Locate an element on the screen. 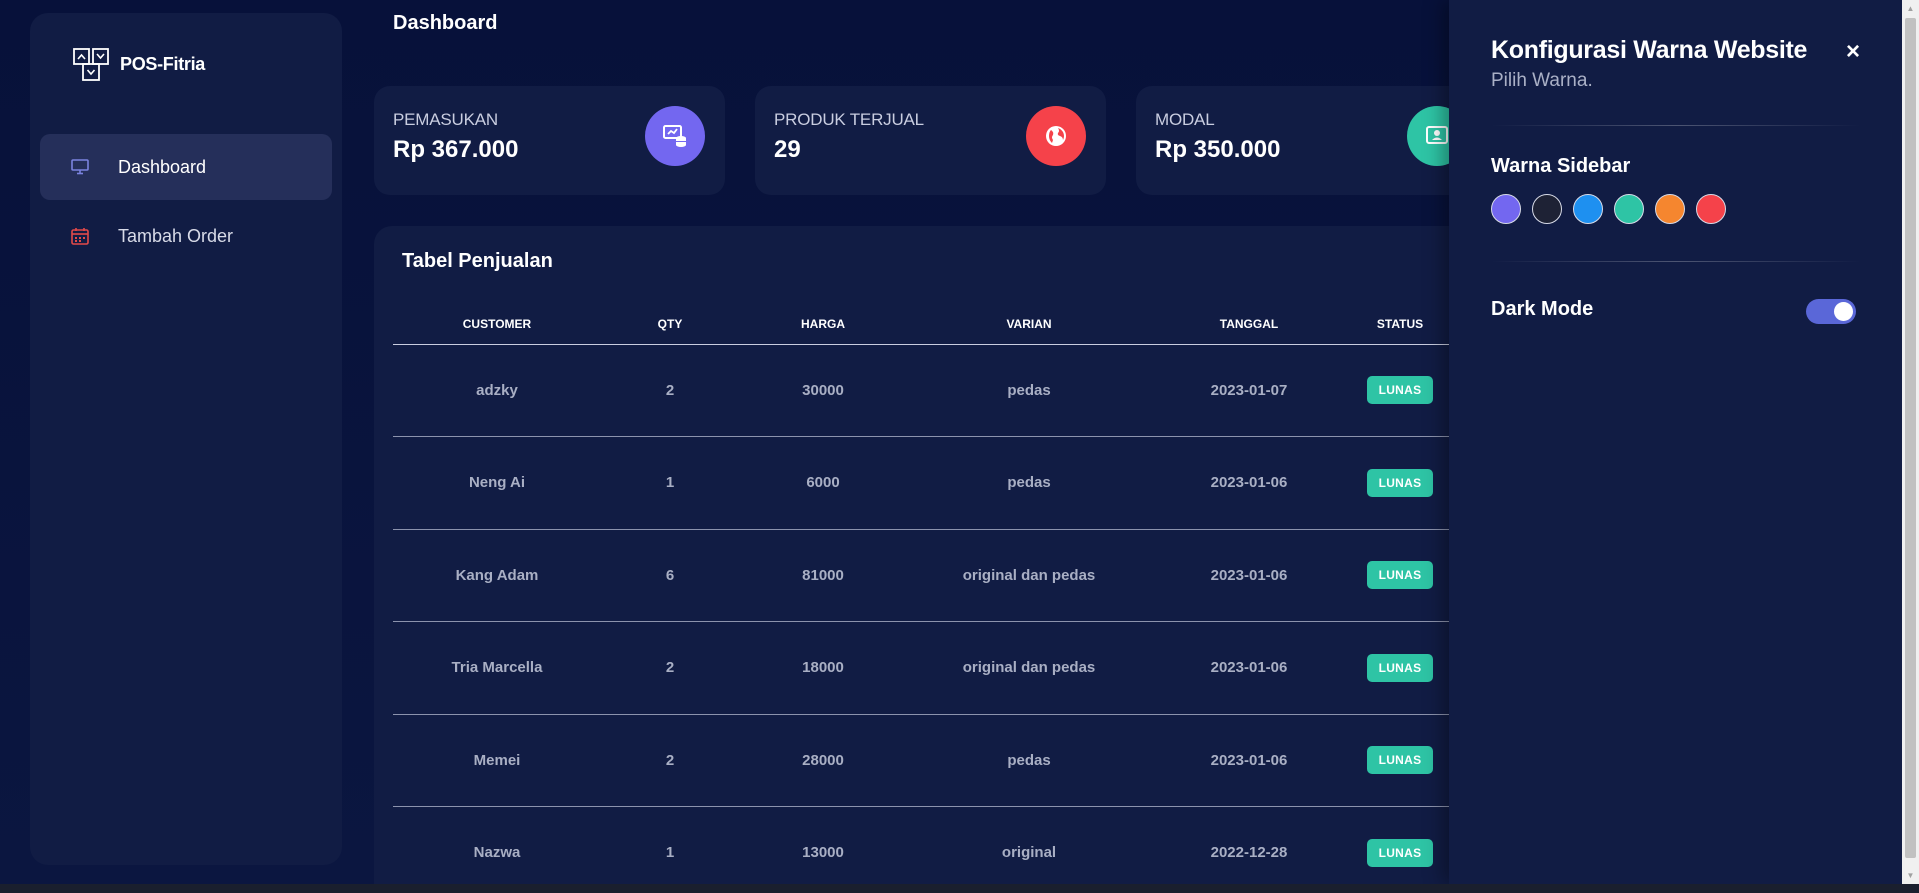 The height and width of the screenshot is (893, 1919). cell-varian: original is located at coordinates (1029, 849).